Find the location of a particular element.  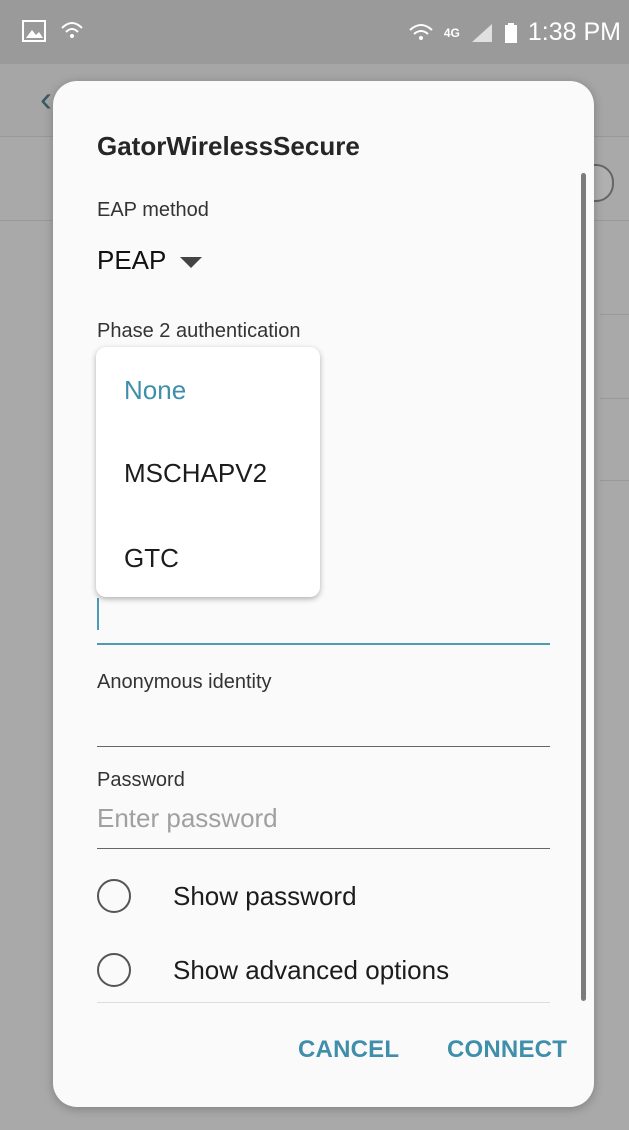

wifi-icon is located at coordinates (72, 30).